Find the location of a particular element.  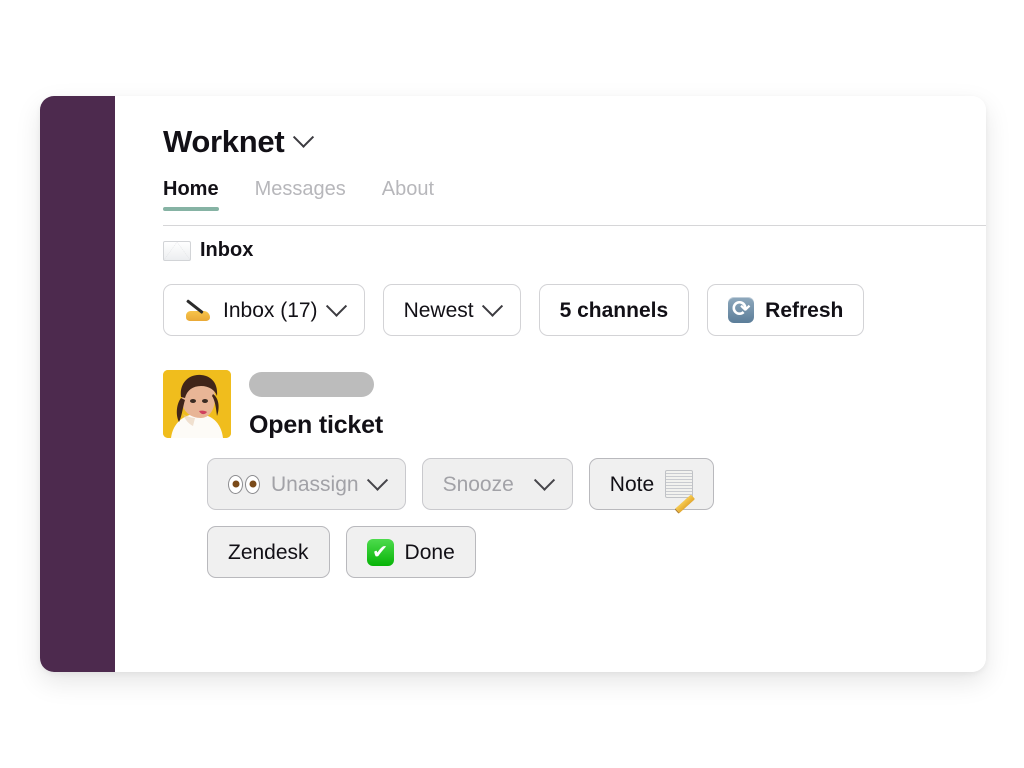

snooze-button: Snooze is located at coordinates (497, 484).